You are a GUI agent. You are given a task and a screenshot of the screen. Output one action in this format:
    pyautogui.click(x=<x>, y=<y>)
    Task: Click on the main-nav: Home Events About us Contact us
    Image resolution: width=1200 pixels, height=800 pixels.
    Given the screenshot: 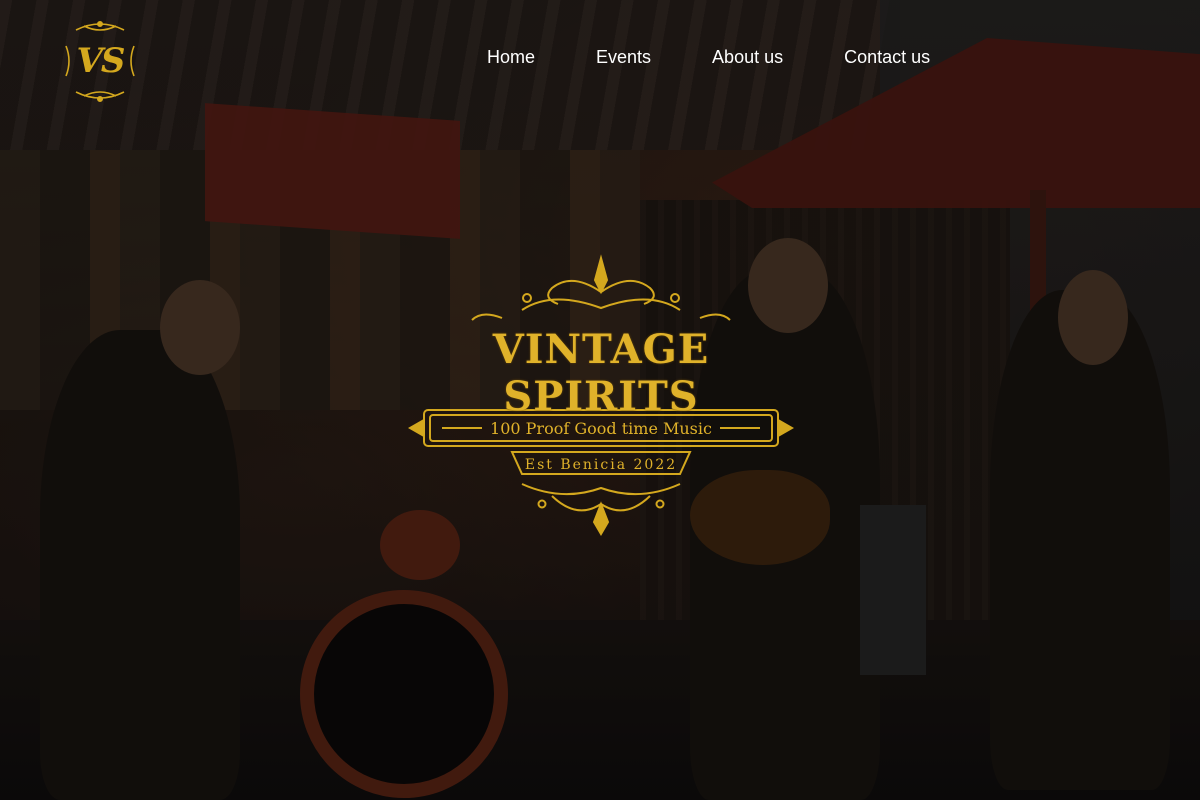 What is the action you would take?
    pyautogui.click(x=708, y=57)
    